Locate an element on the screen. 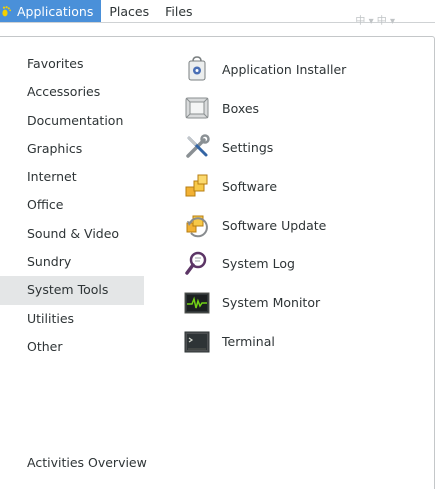 Image resolution: width=435 pixels, height=489 pixels. app-label: Software is located at coordinates (250, 186).